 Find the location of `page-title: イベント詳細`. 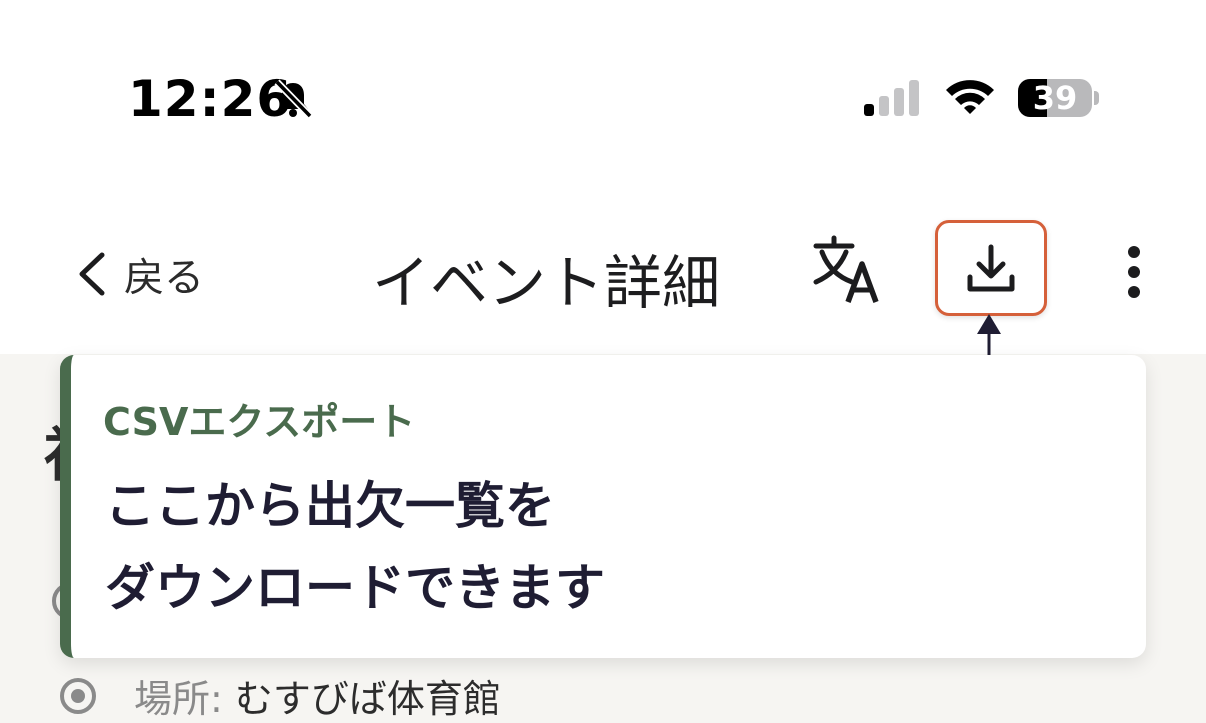

page-title: イベント詳細 is located at coordinates (546, 283).